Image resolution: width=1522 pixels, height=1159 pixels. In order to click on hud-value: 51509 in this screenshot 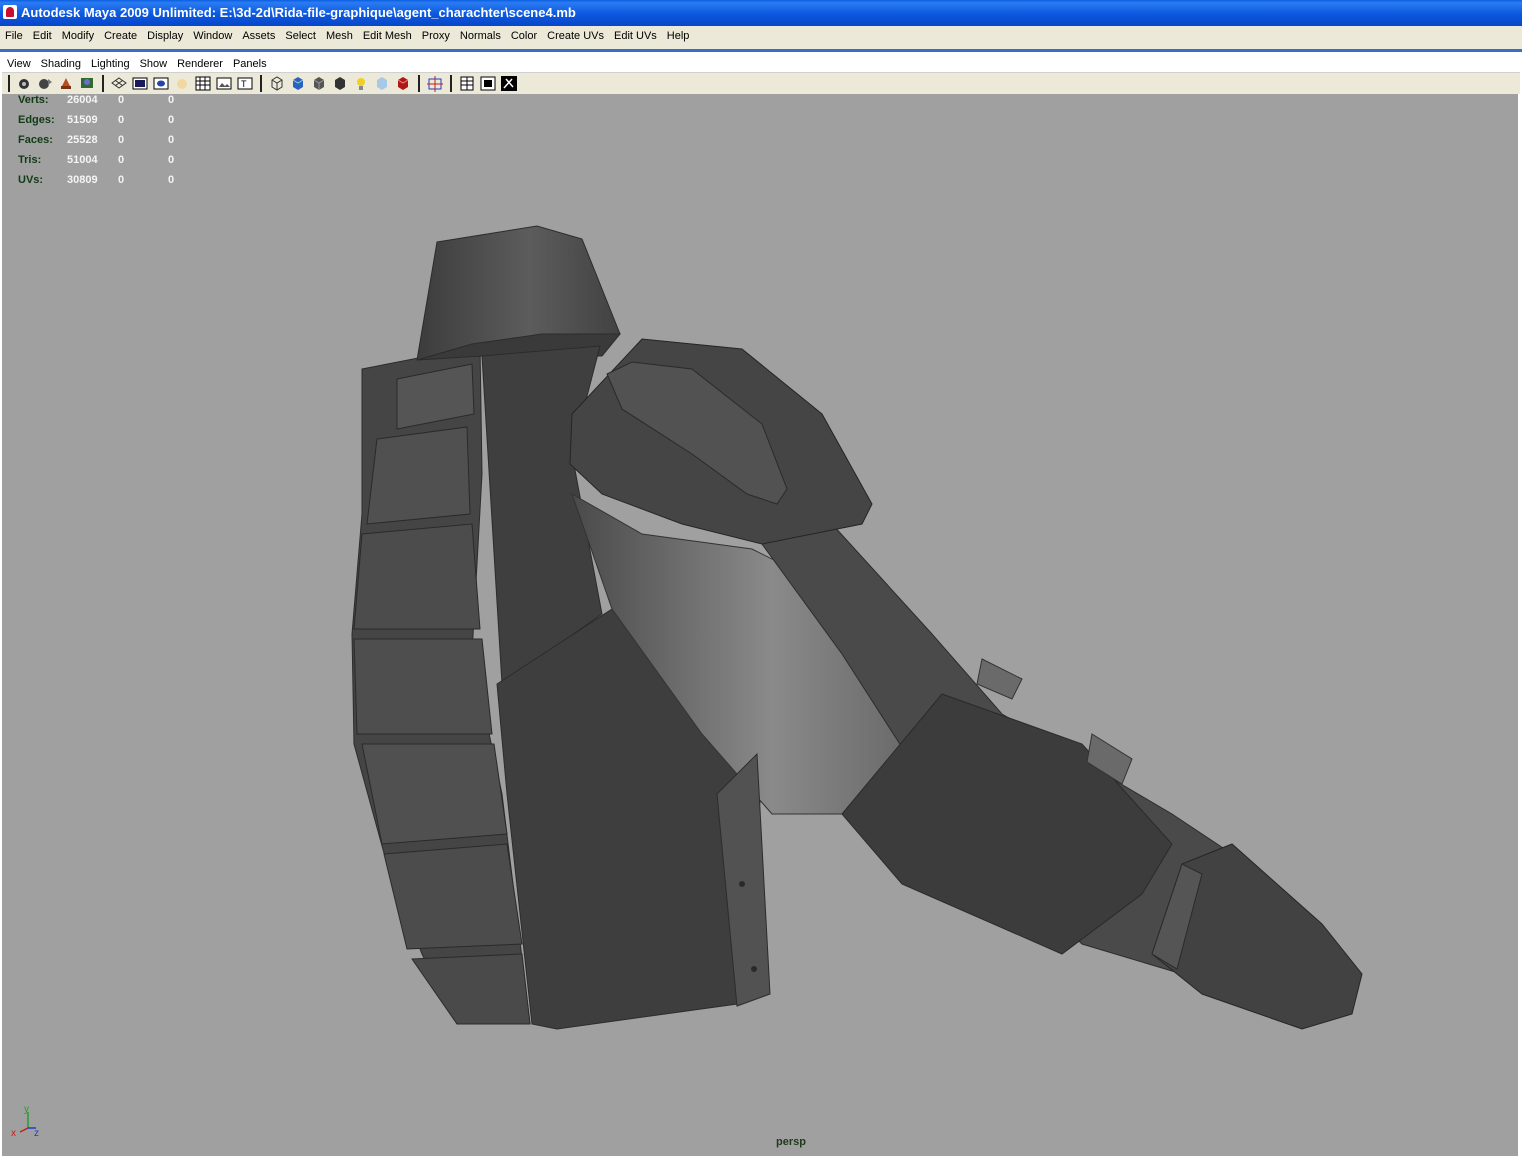, I will do `click(82, 120)`.